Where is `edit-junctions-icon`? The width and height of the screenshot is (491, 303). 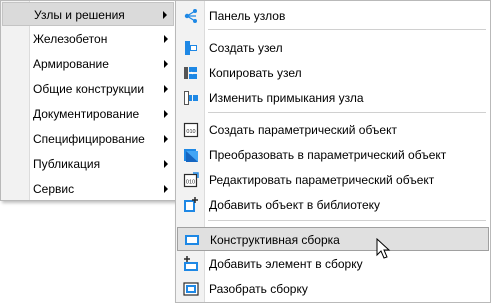
edit-junctions-icon is located at coordinates (191, 98).